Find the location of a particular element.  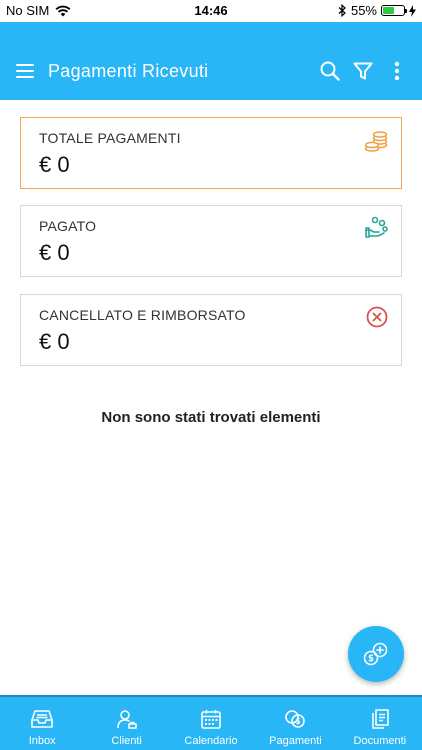

nav-label: Calendario is located at coordinates (211, 741).